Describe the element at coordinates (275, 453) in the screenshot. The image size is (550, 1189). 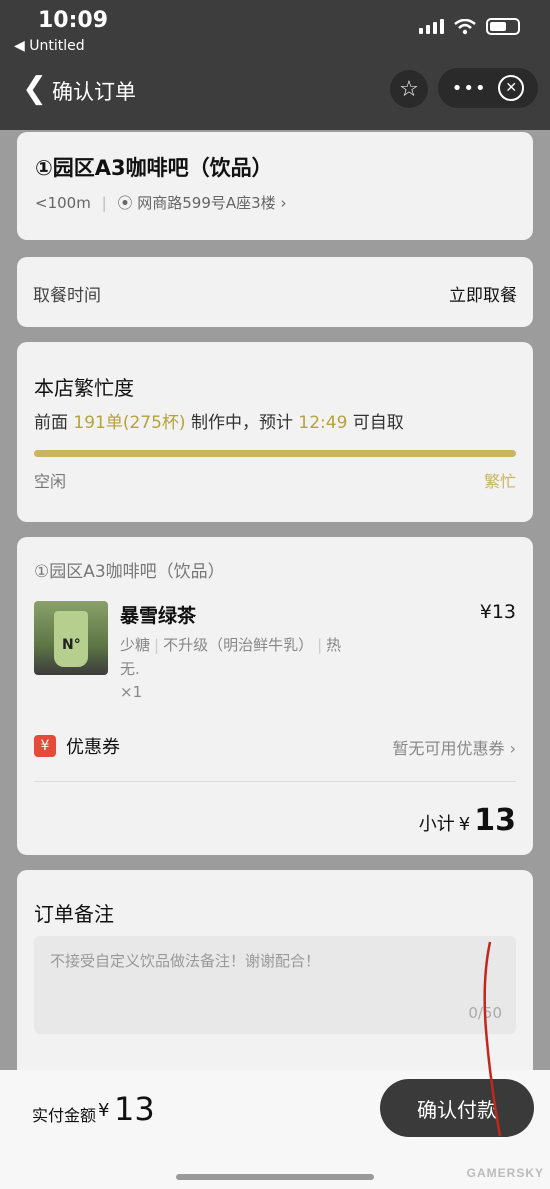
I see `busyness-bar` at that location.